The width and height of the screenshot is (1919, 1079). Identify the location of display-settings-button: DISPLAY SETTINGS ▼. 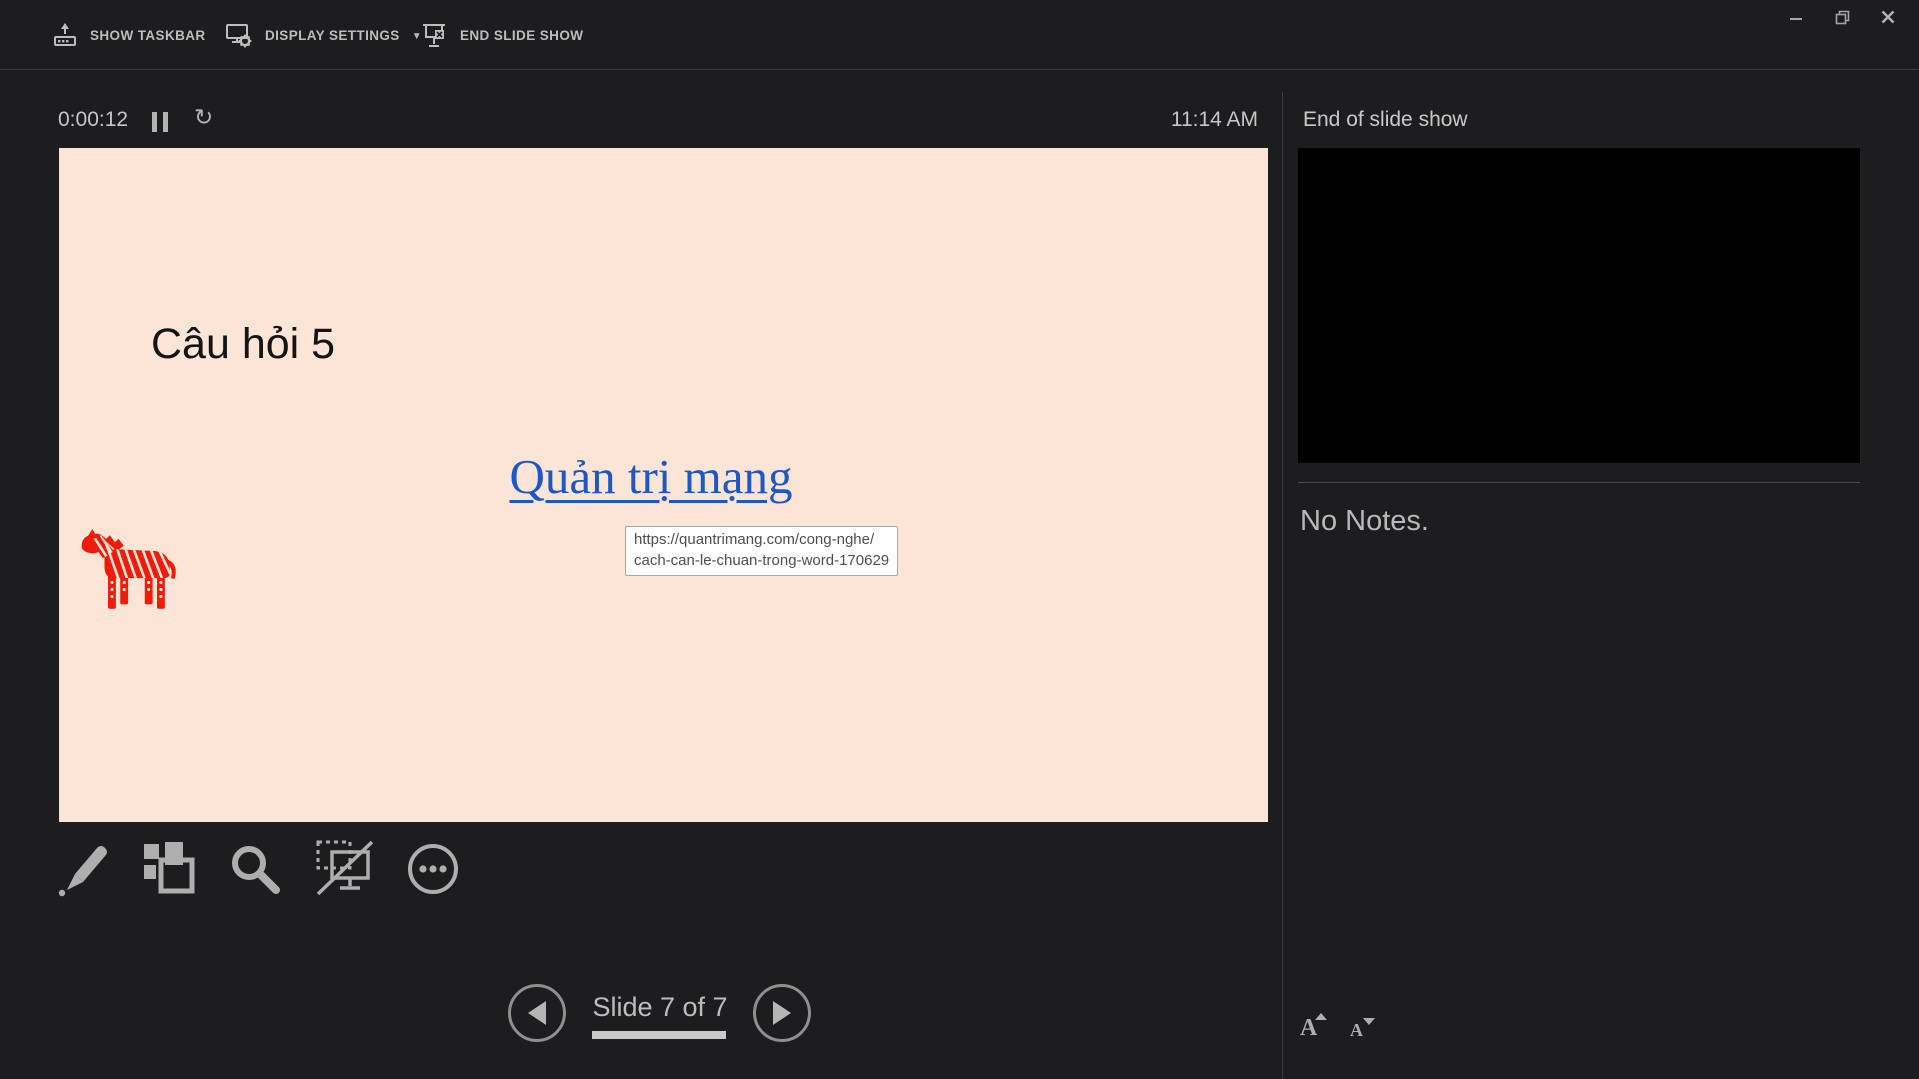
(323, 35).